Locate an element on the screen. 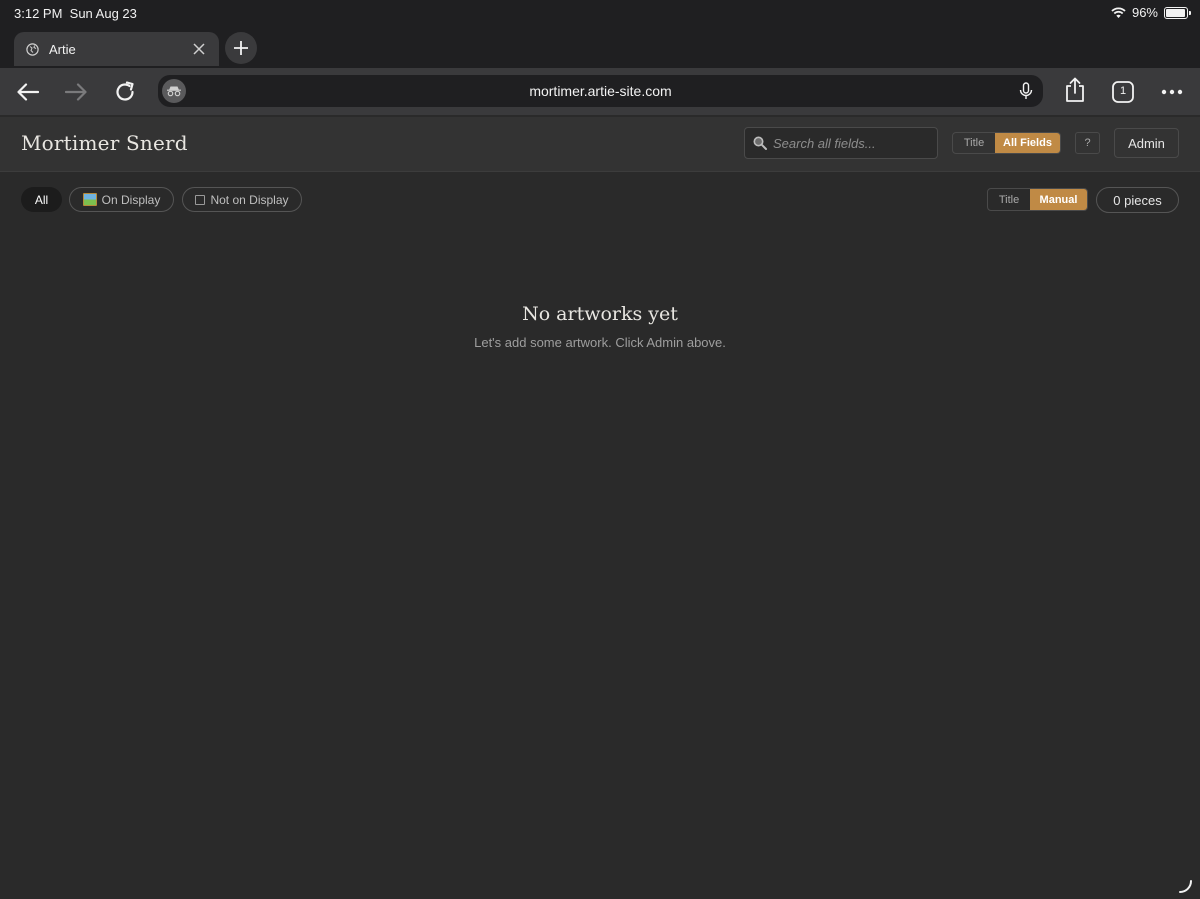 The image size is (1200, 899). battery-level is located at coordinates (1176, 12).